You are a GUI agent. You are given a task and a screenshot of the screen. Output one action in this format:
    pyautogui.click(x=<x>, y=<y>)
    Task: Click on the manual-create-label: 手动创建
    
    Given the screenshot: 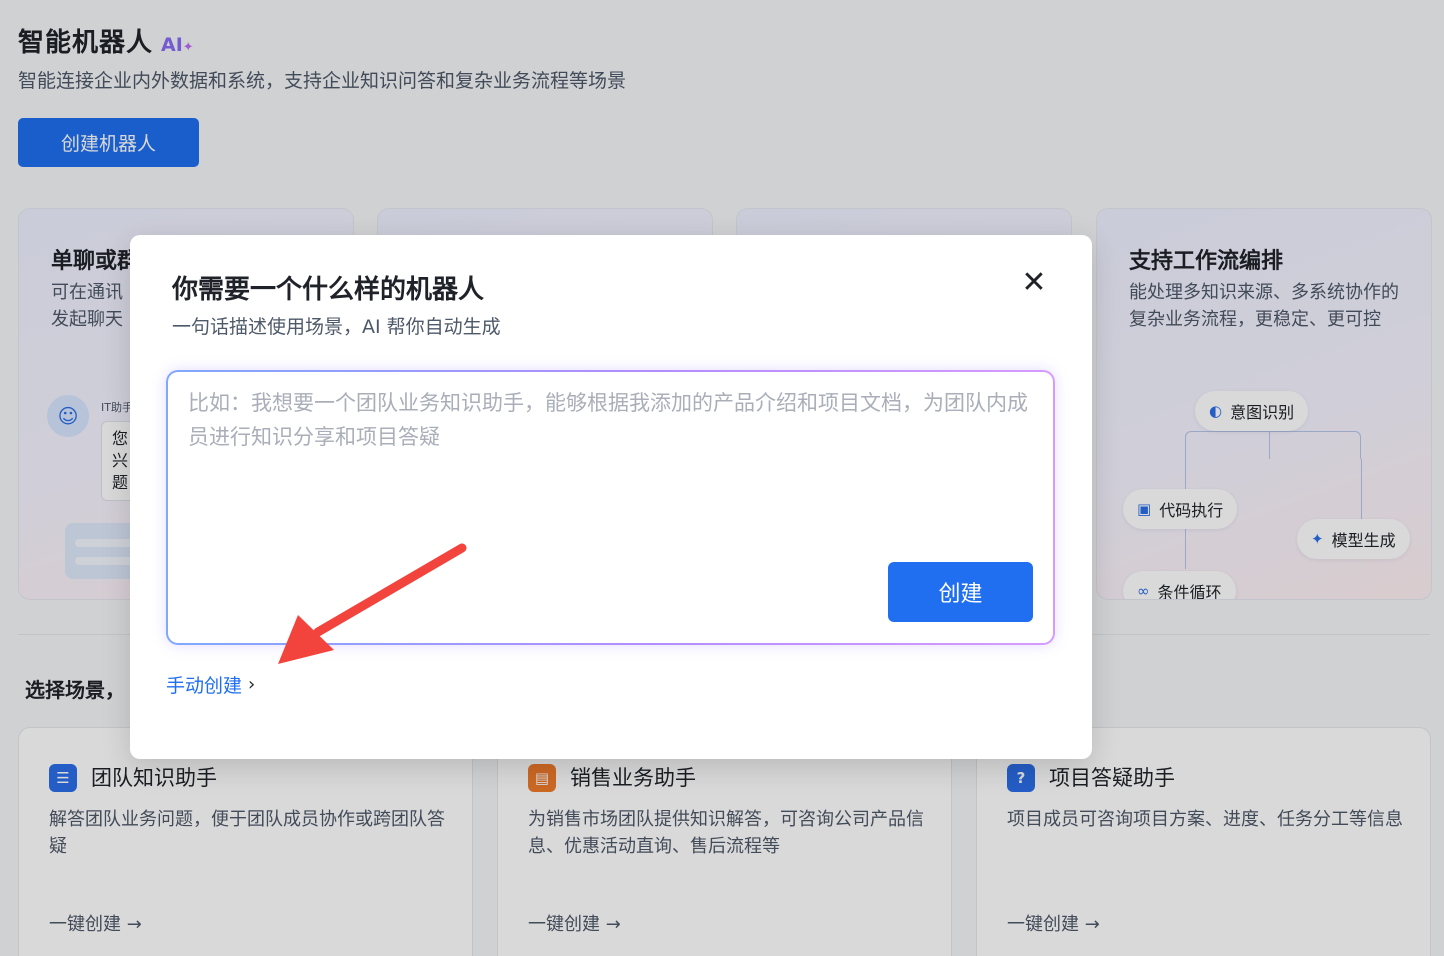 What is the action you would take?
    pyautogui.click(x=204, y=686)
    